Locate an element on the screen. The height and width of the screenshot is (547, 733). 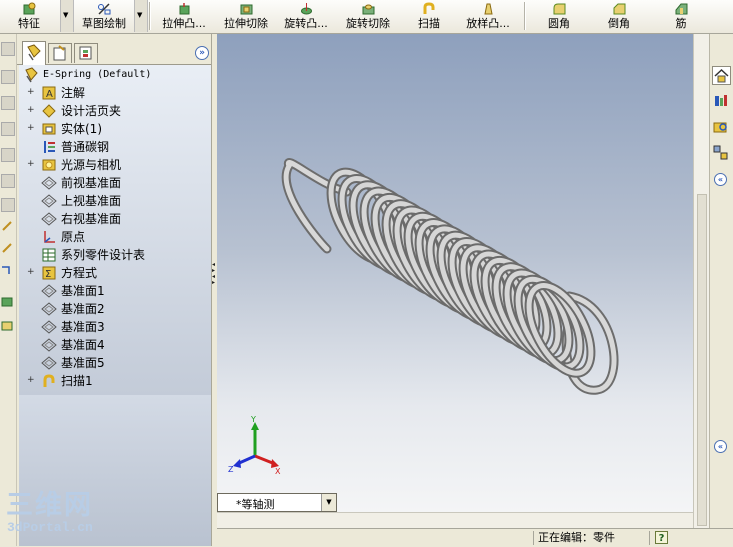
tree-item: 基准面1 is located at coordinates (114, 291).